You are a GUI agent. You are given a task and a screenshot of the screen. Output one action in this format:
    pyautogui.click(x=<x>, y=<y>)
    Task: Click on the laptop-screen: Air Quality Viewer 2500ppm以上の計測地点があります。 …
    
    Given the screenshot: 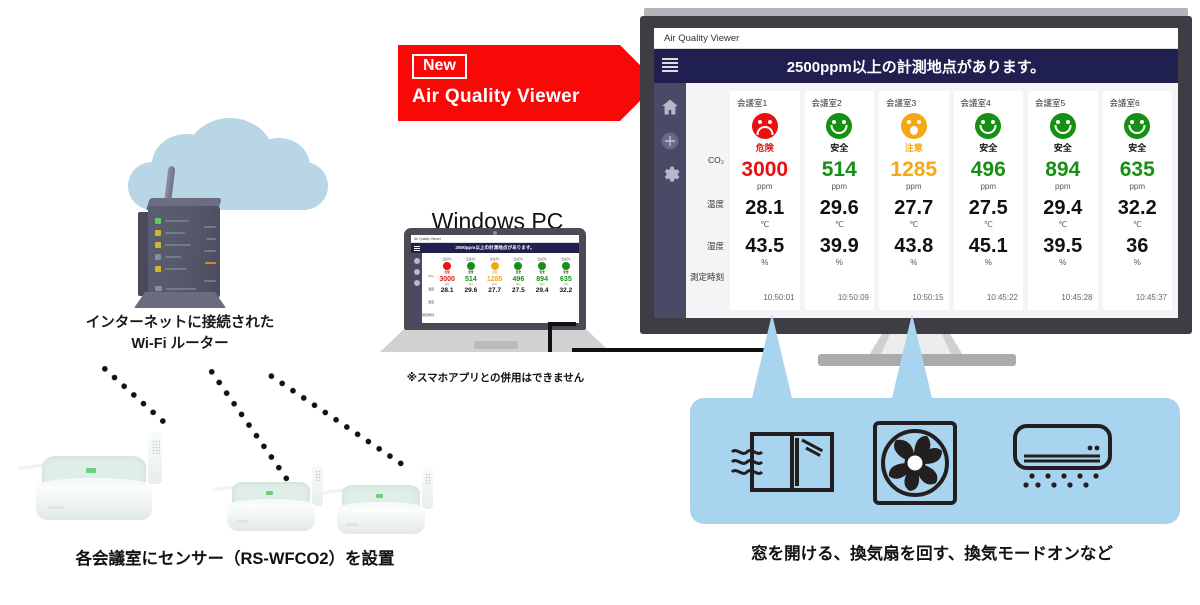 What is the action you would take?
    pyautogui.click(x=495, y=279)
    